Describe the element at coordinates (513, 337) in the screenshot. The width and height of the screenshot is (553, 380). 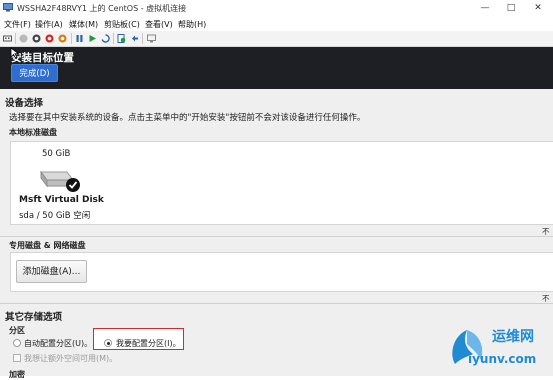
I see `watermark-text: 运维网` at that location.